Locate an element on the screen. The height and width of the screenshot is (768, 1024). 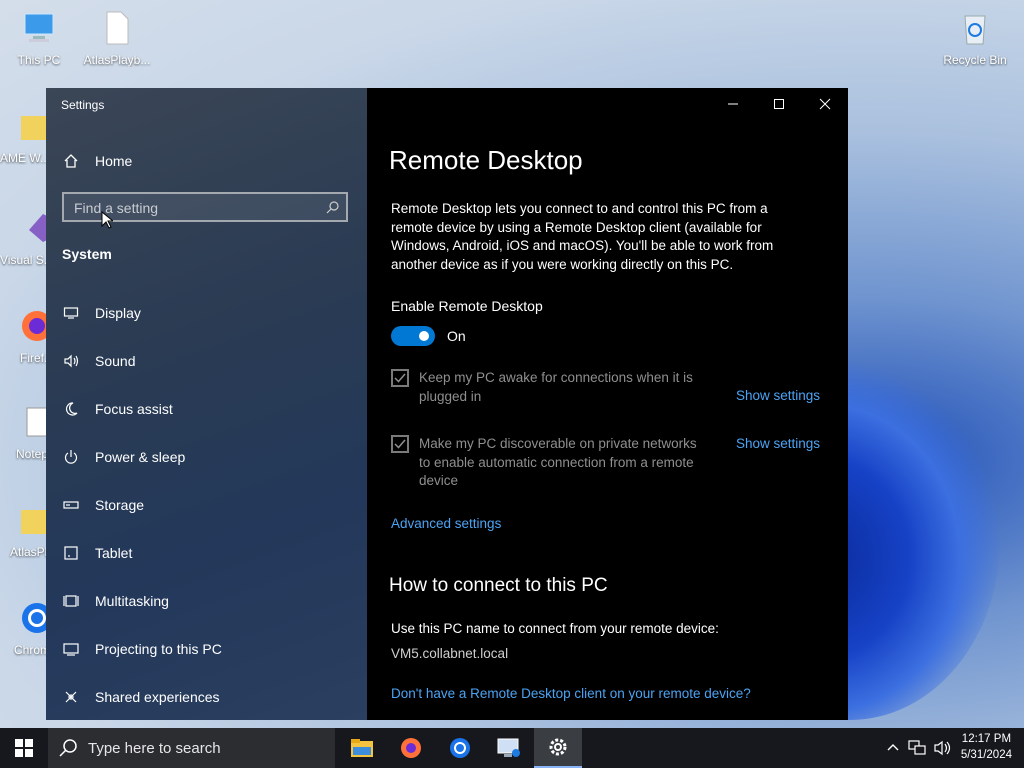
remote-desktop-icon is located at coordinates (508, 747).